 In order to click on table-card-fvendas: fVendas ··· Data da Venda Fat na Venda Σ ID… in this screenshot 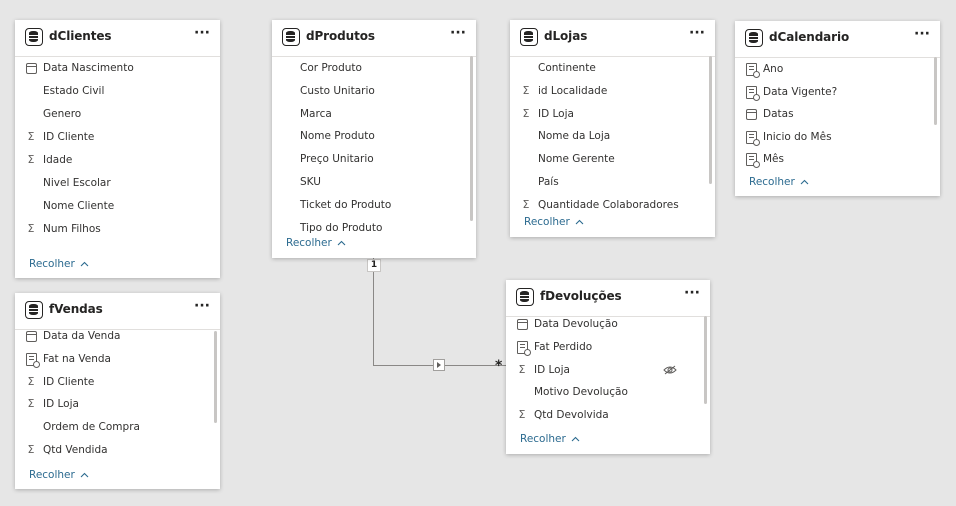, I will do `click(117, 391)`.